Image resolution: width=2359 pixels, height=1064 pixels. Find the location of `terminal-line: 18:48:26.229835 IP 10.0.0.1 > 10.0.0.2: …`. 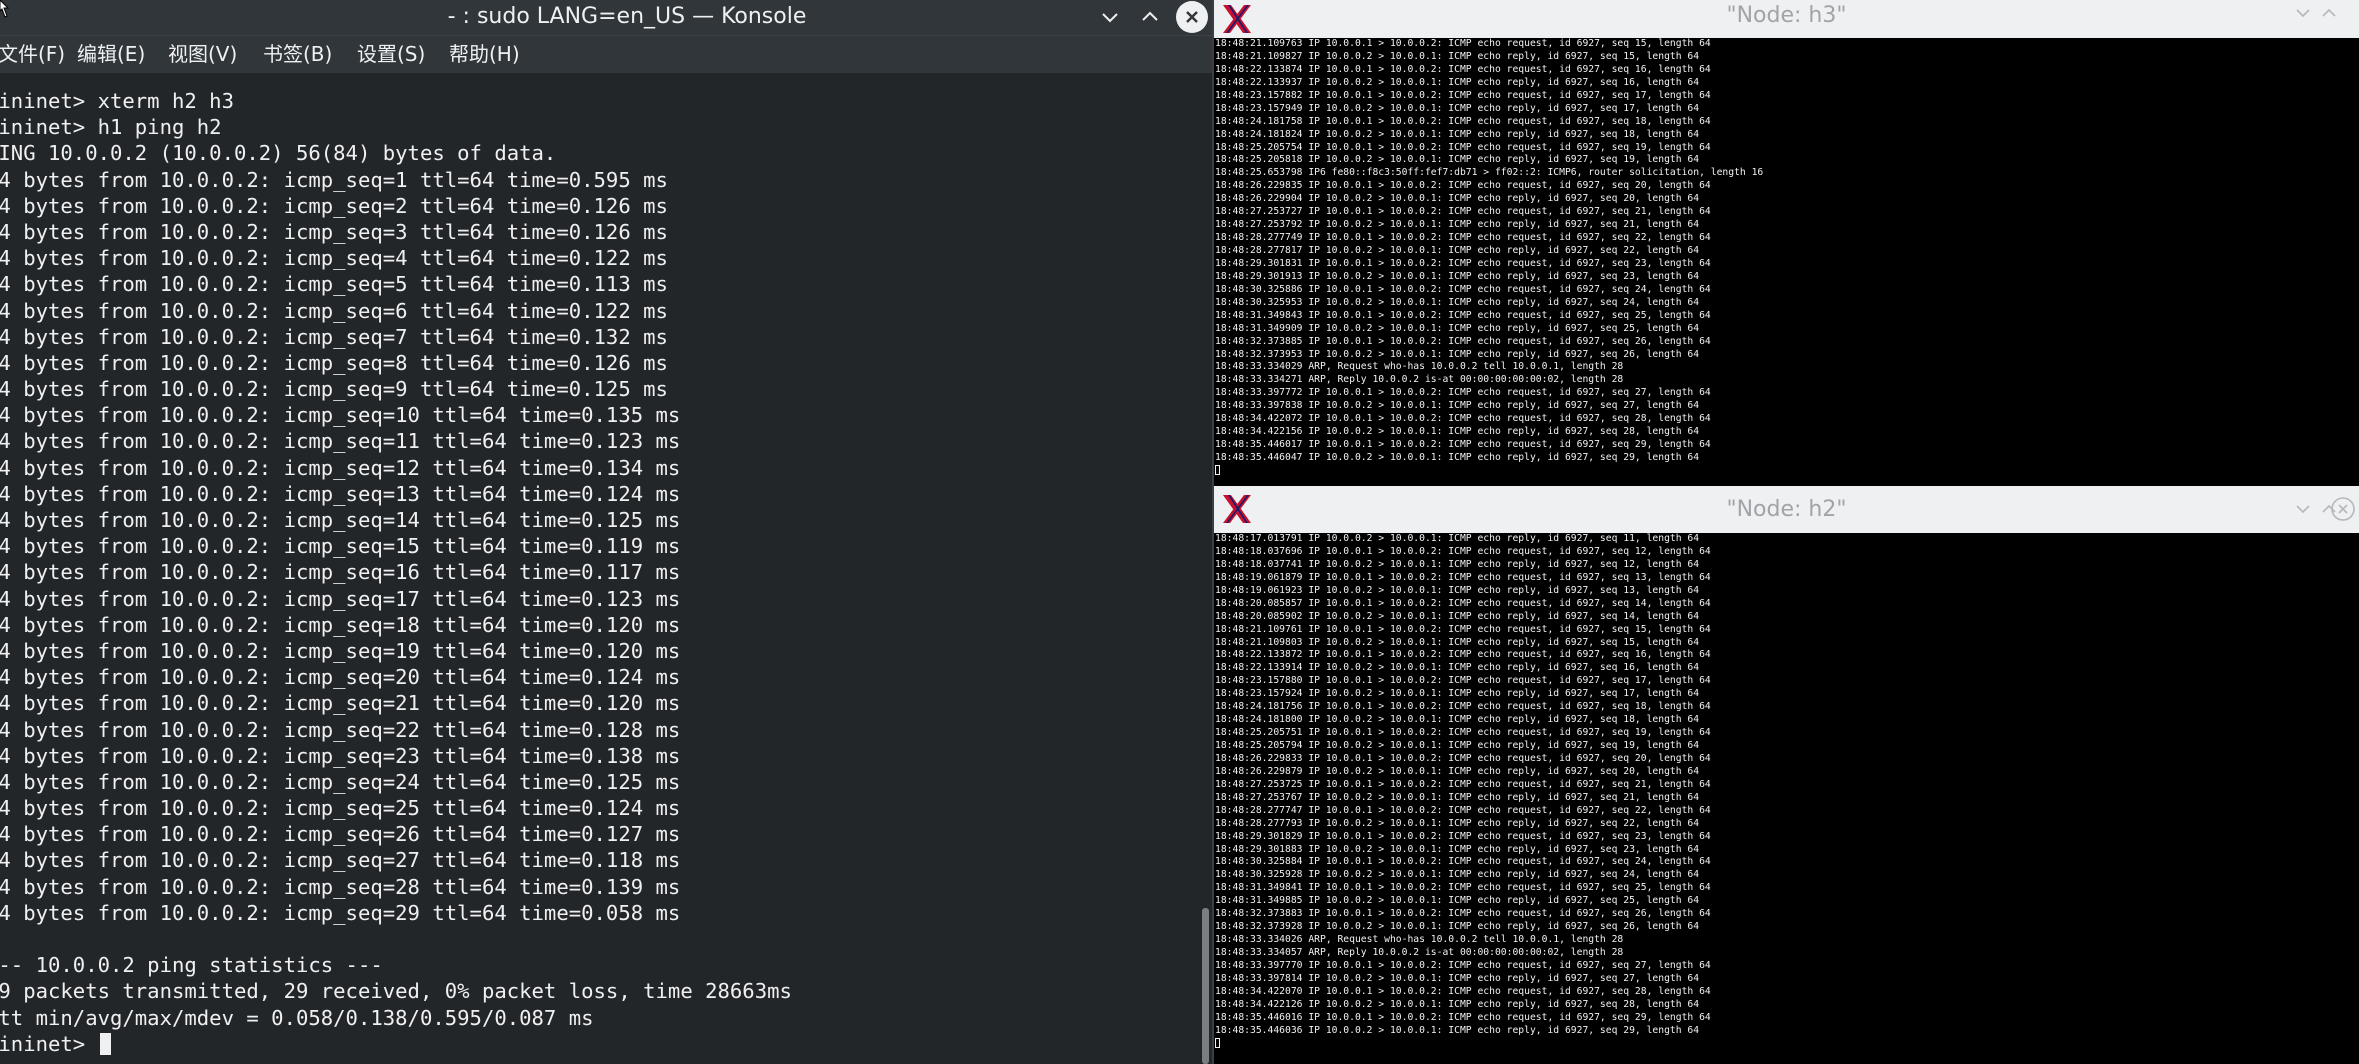

terminal-line: 18:48:26.229835 IP 10.0.0.1 > 10.0.0.2: … is located at coordinates (1463, 186).